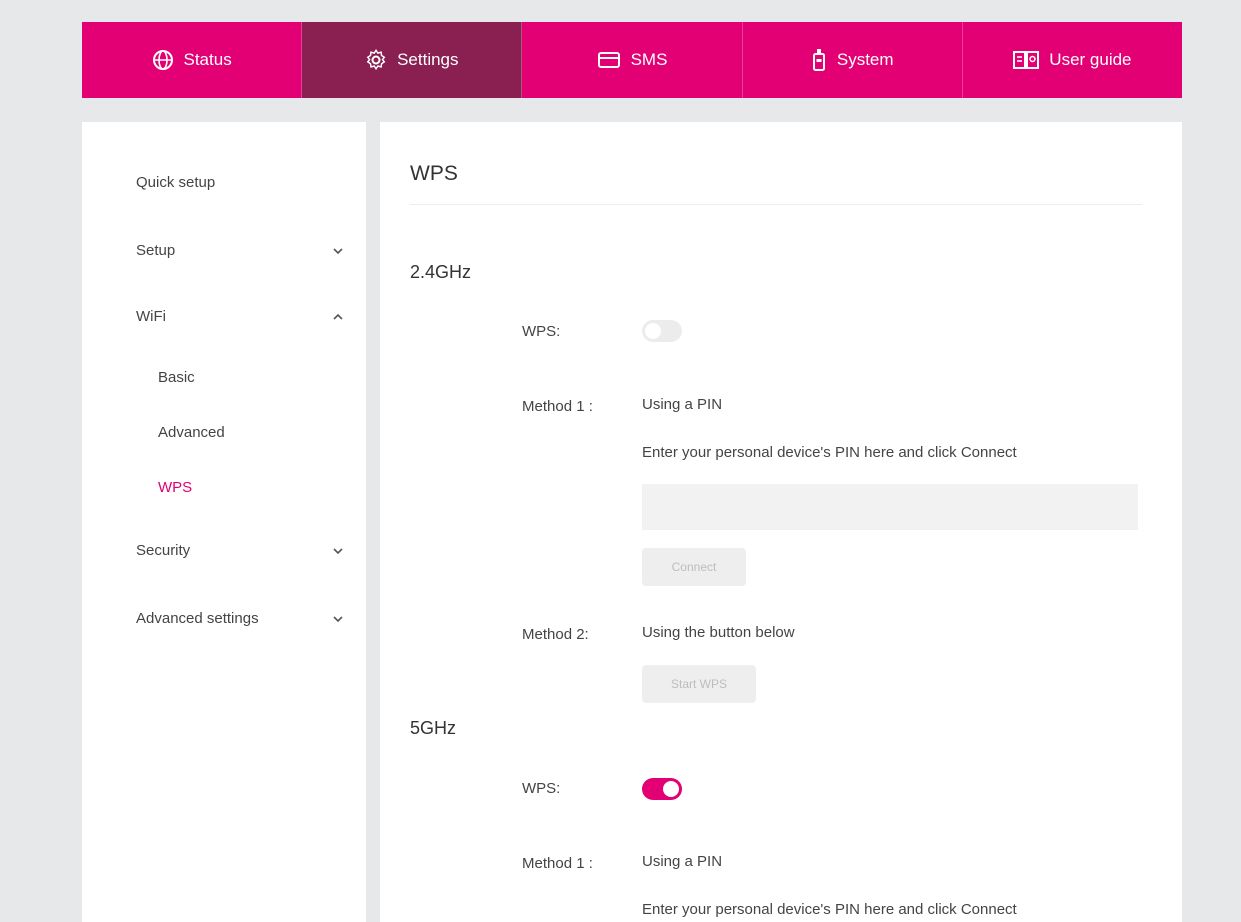 The image size is (1241, 922). Describe the element at coordinates (176, 182) in the screenshot. I see `sidebar-item-label: Quick setup` at that location.